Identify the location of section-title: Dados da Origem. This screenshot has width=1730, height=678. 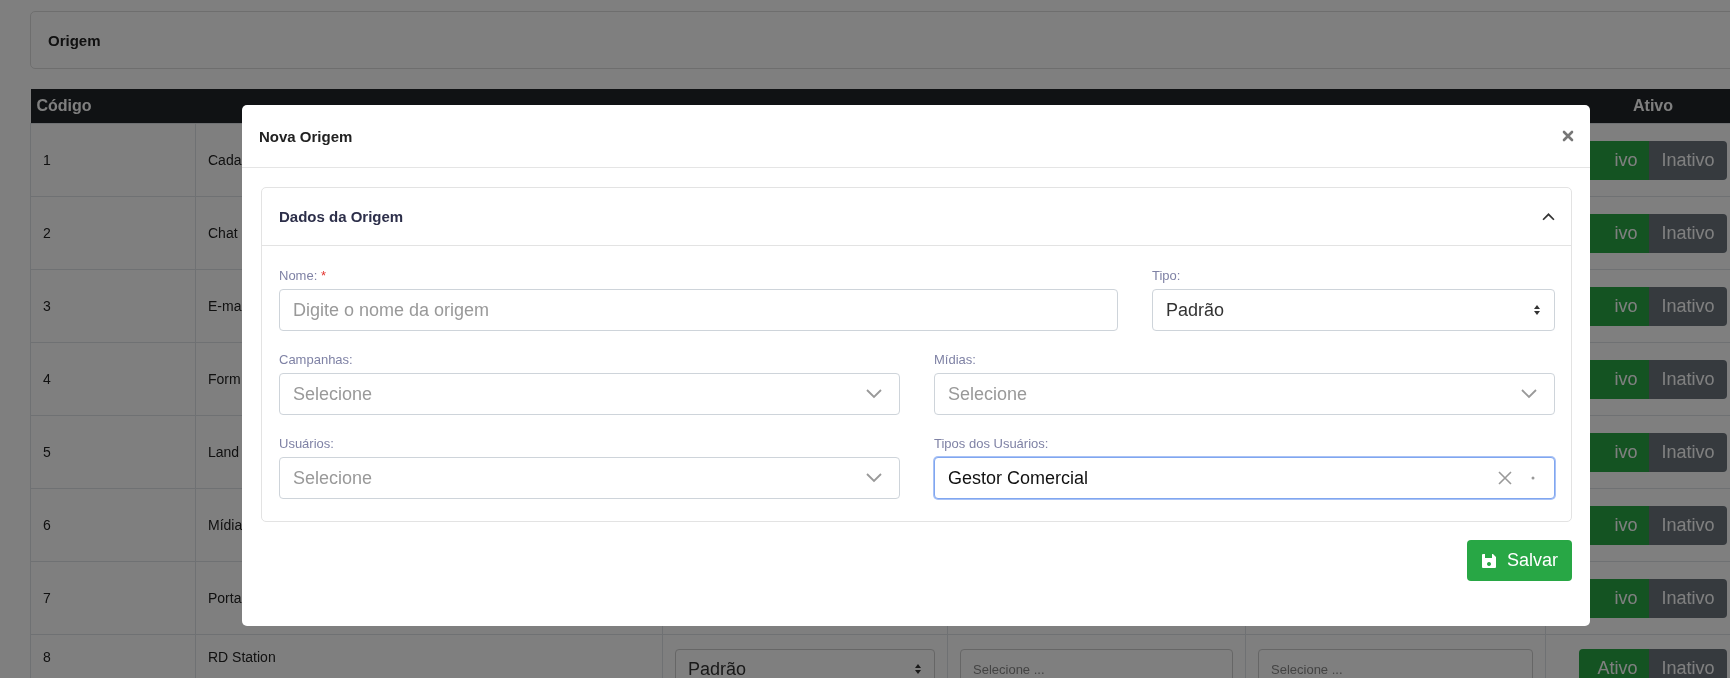
(341, 216).